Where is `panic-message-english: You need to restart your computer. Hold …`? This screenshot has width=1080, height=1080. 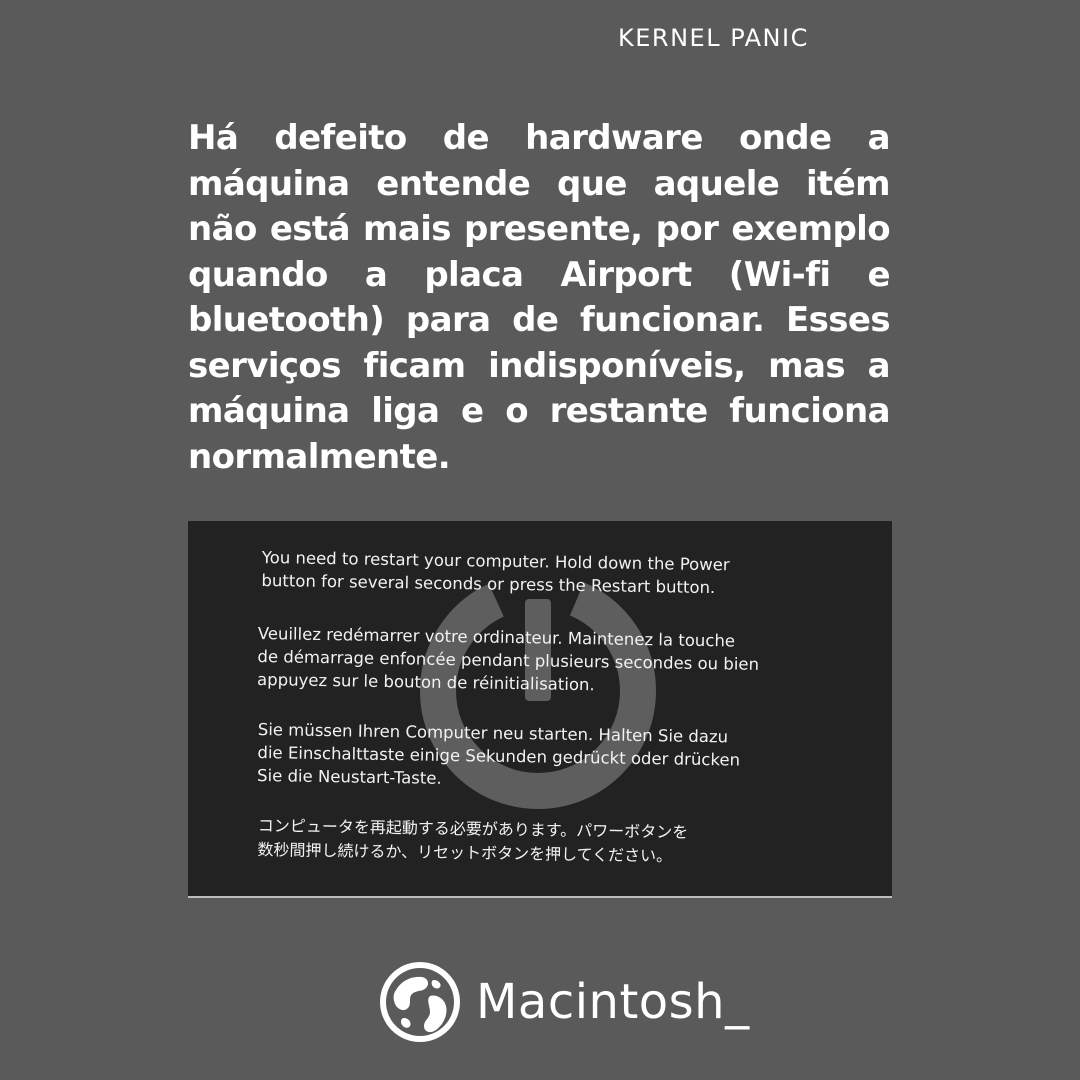 panic-message-english: You need to restart your computer. Hold … is located at coordinates (495, 572).